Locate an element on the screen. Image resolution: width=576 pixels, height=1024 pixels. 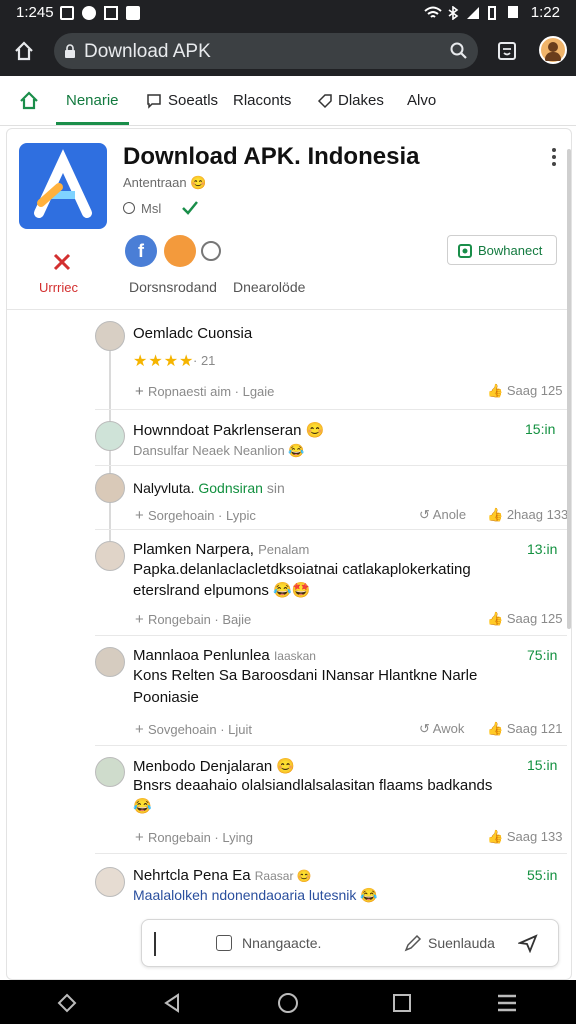
close-icon is located at coordinates (62, 262).